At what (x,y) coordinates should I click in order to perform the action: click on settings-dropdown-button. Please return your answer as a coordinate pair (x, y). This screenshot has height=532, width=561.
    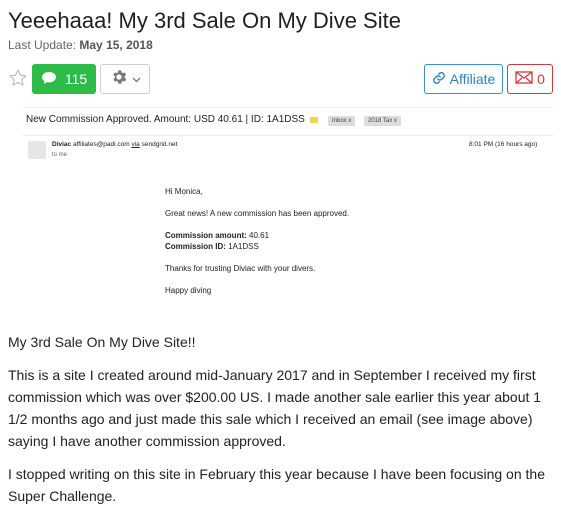
    Looking at the image, I should click on (125, 79).